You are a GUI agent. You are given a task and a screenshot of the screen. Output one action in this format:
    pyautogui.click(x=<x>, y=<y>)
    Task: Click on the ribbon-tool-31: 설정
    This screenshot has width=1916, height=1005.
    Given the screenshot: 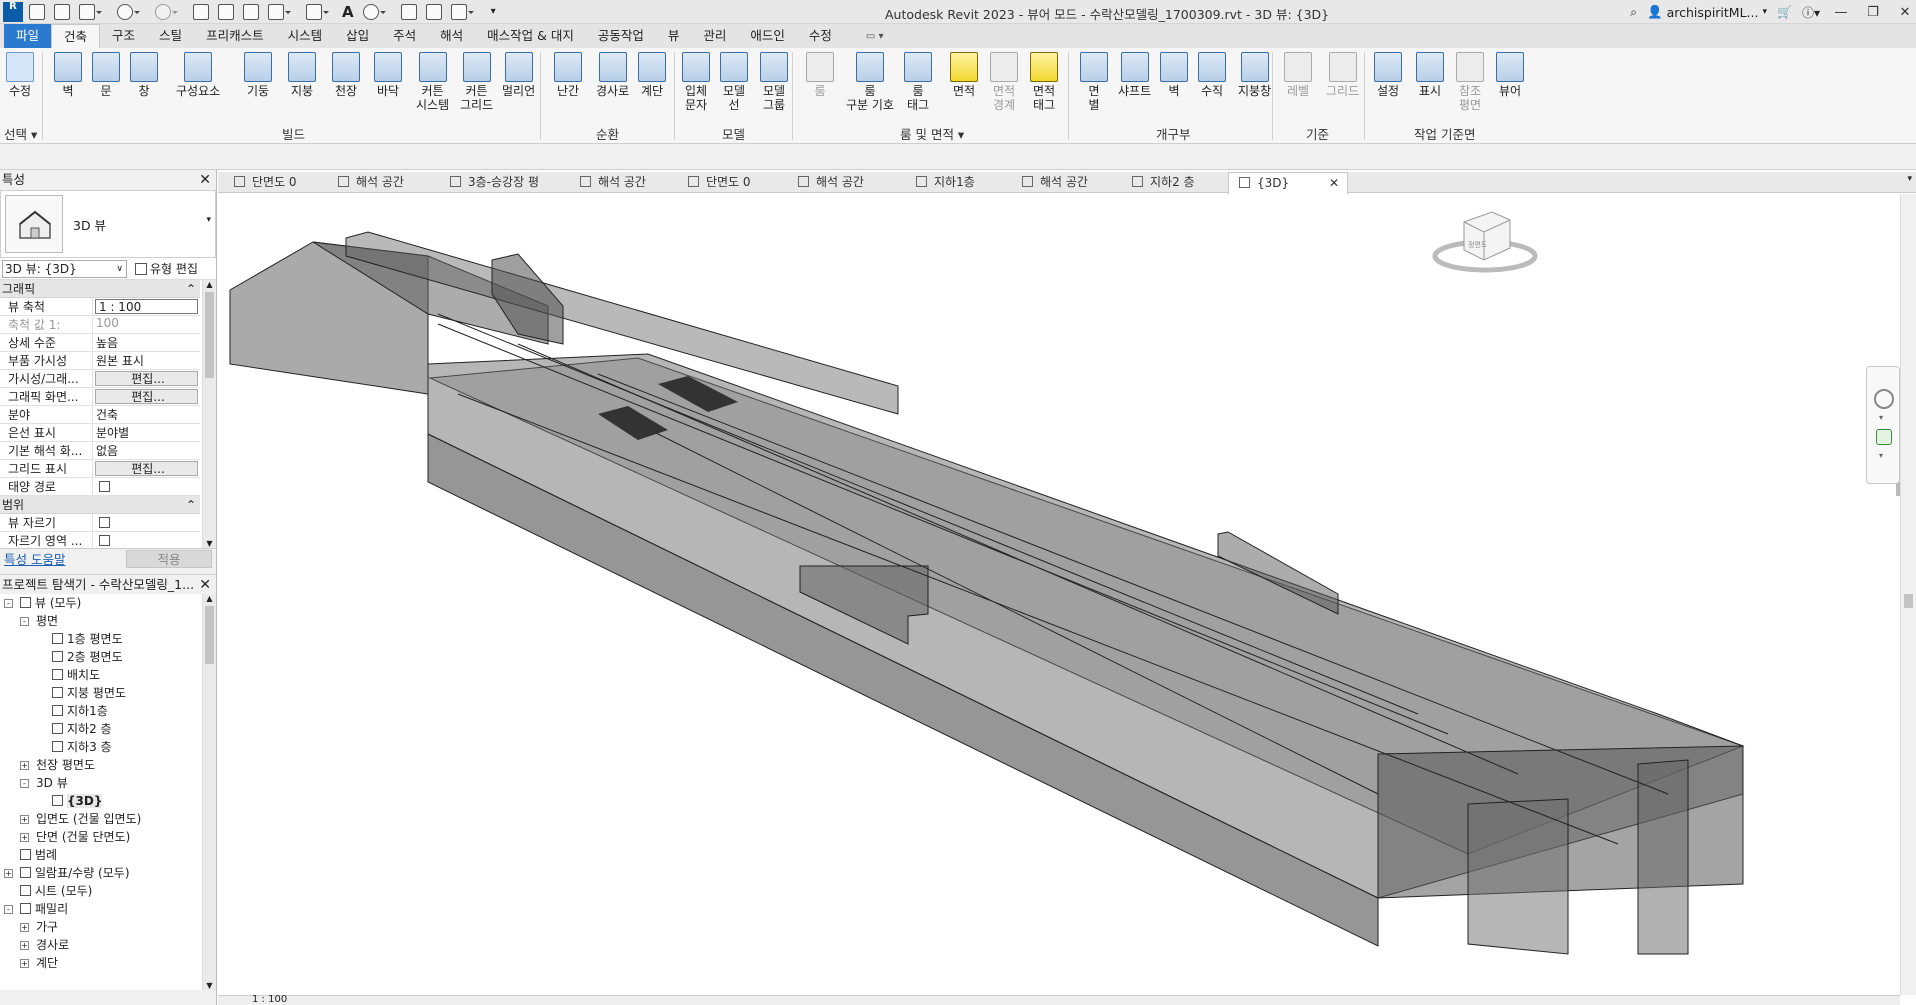 What is the action you would take?
    pyautogui.click(x=1388, y=75)
    